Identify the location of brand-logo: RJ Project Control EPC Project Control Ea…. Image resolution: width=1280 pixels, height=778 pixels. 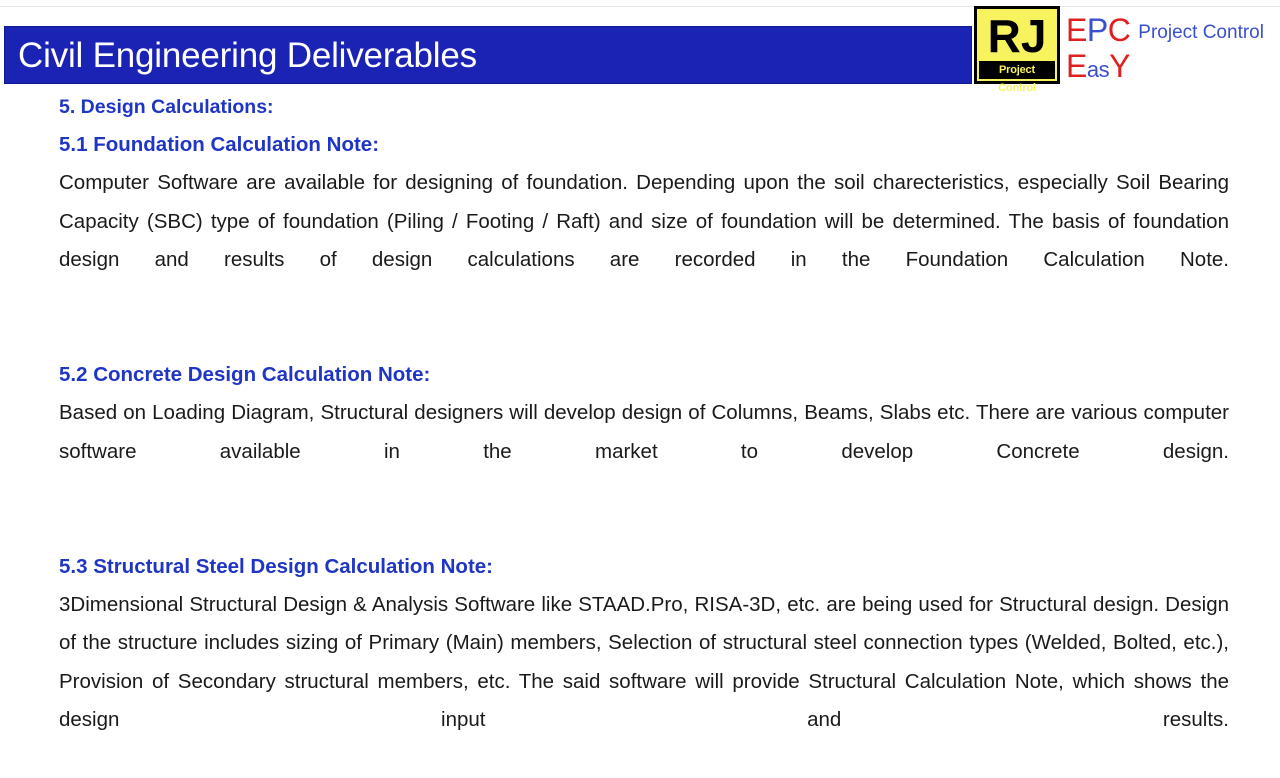
(1124, 45).